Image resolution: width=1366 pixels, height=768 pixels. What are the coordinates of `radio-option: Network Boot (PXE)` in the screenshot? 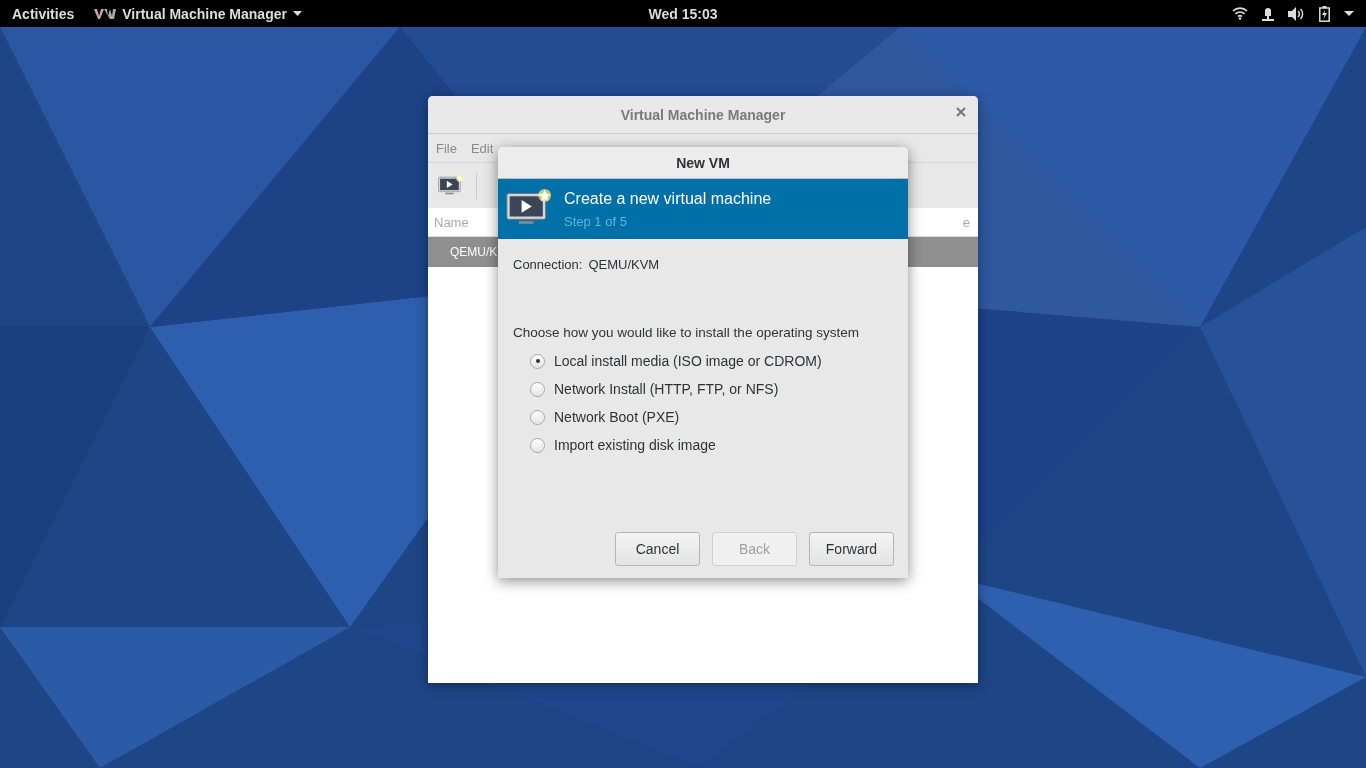 It's located at (712, 417).